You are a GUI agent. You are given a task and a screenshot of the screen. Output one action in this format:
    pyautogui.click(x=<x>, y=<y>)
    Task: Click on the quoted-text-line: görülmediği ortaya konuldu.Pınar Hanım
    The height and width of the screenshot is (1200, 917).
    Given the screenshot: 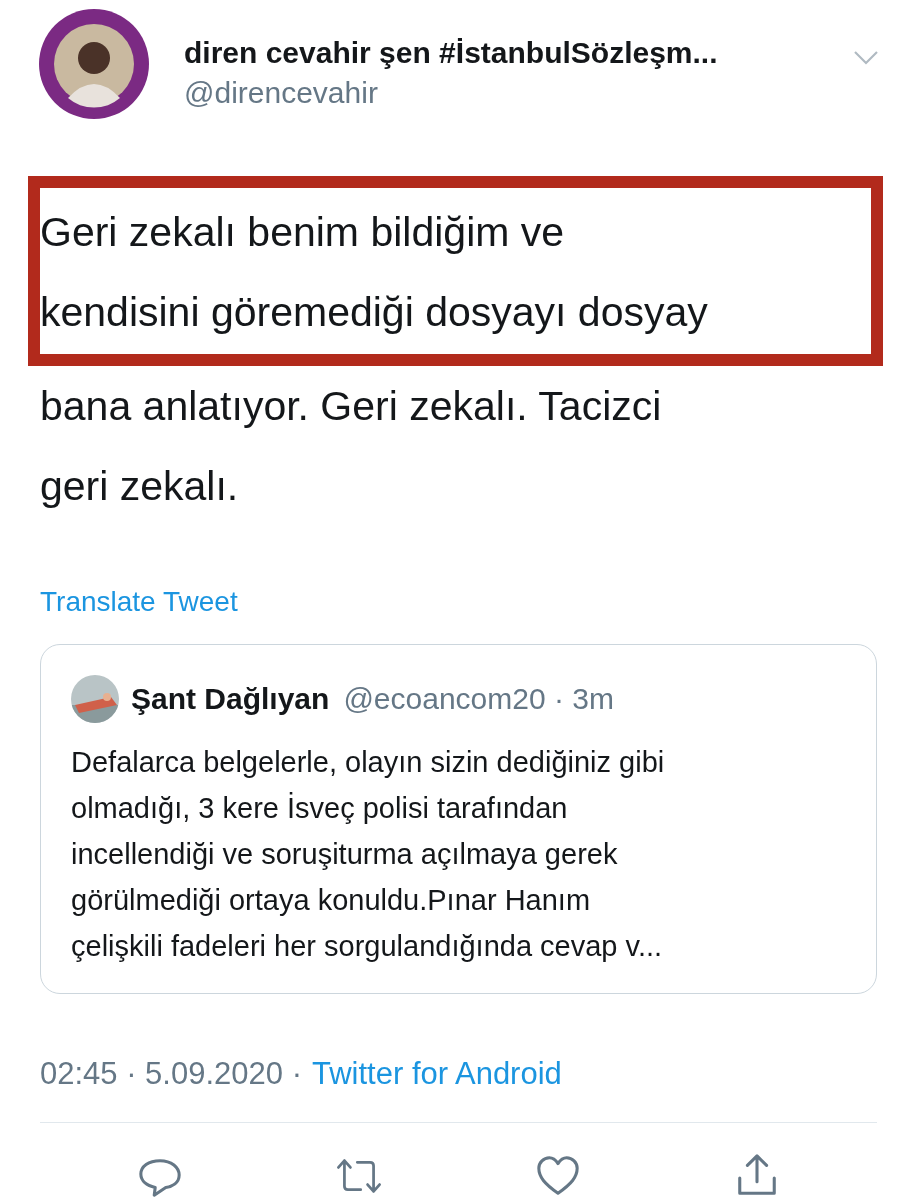 What is the action you would take?
    pyautogui.click(x=331, y=900)
    